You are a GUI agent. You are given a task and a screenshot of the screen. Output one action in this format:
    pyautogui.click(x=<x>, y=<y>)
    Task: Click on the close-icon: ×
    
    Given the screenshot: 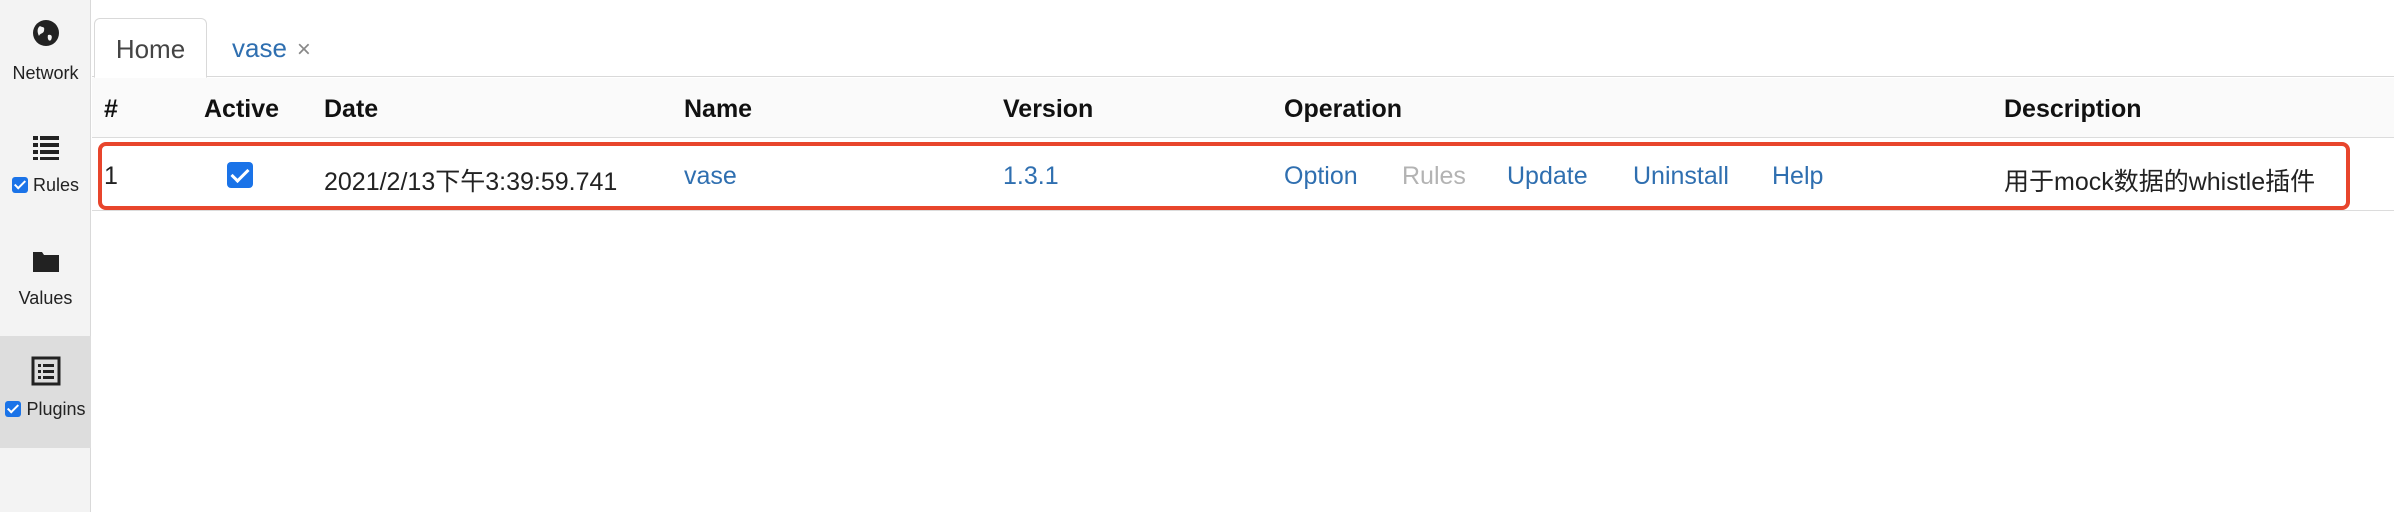 What is the action you would take?
    pyautogui.click(x=304, y=49)
    